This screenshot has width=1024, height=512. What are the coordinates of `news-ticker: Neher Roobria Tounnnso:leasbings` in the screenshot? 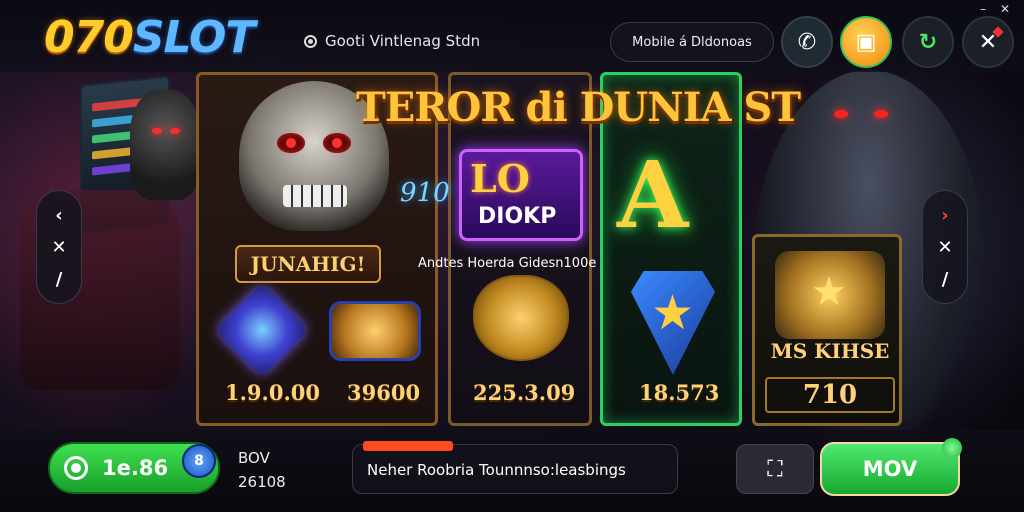 It's located at (515, 467).